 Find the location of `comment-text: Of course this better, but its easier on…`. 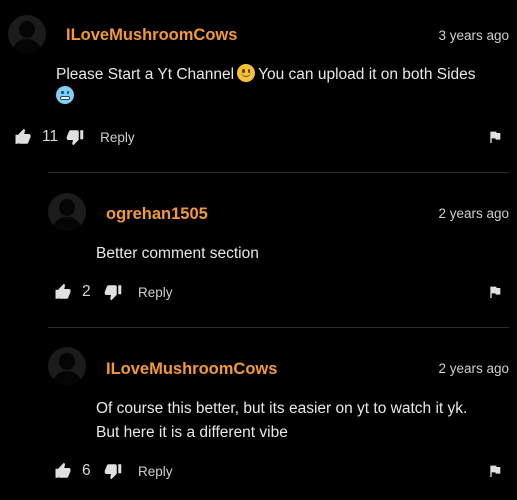

comment-text: Of course this better, but its easier on… is located at coordinates (282, 408).